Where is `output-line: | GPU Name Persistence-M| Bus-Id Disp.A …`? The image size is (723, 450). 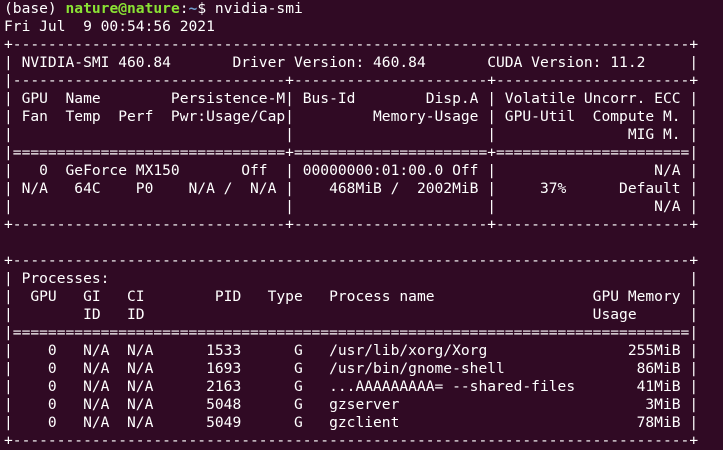 output-line: | GPU Name Persistence-M| Bus-Id Disp.A … is located at coordinates (351, 98).